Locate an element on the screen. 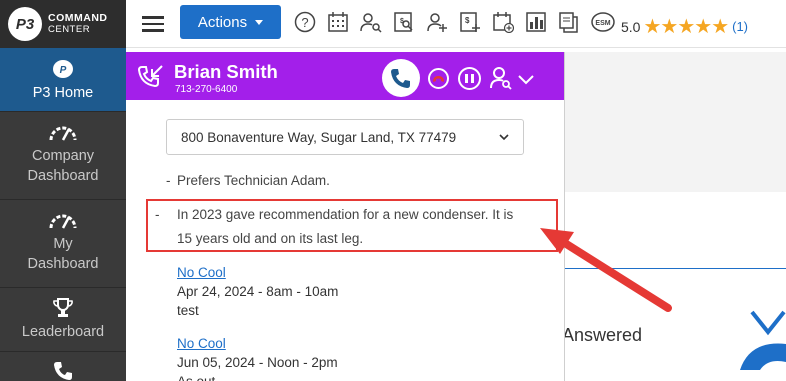 The width and height of the screenshot is (786, 381). background-gray-block is located at coordinates (675, 122).